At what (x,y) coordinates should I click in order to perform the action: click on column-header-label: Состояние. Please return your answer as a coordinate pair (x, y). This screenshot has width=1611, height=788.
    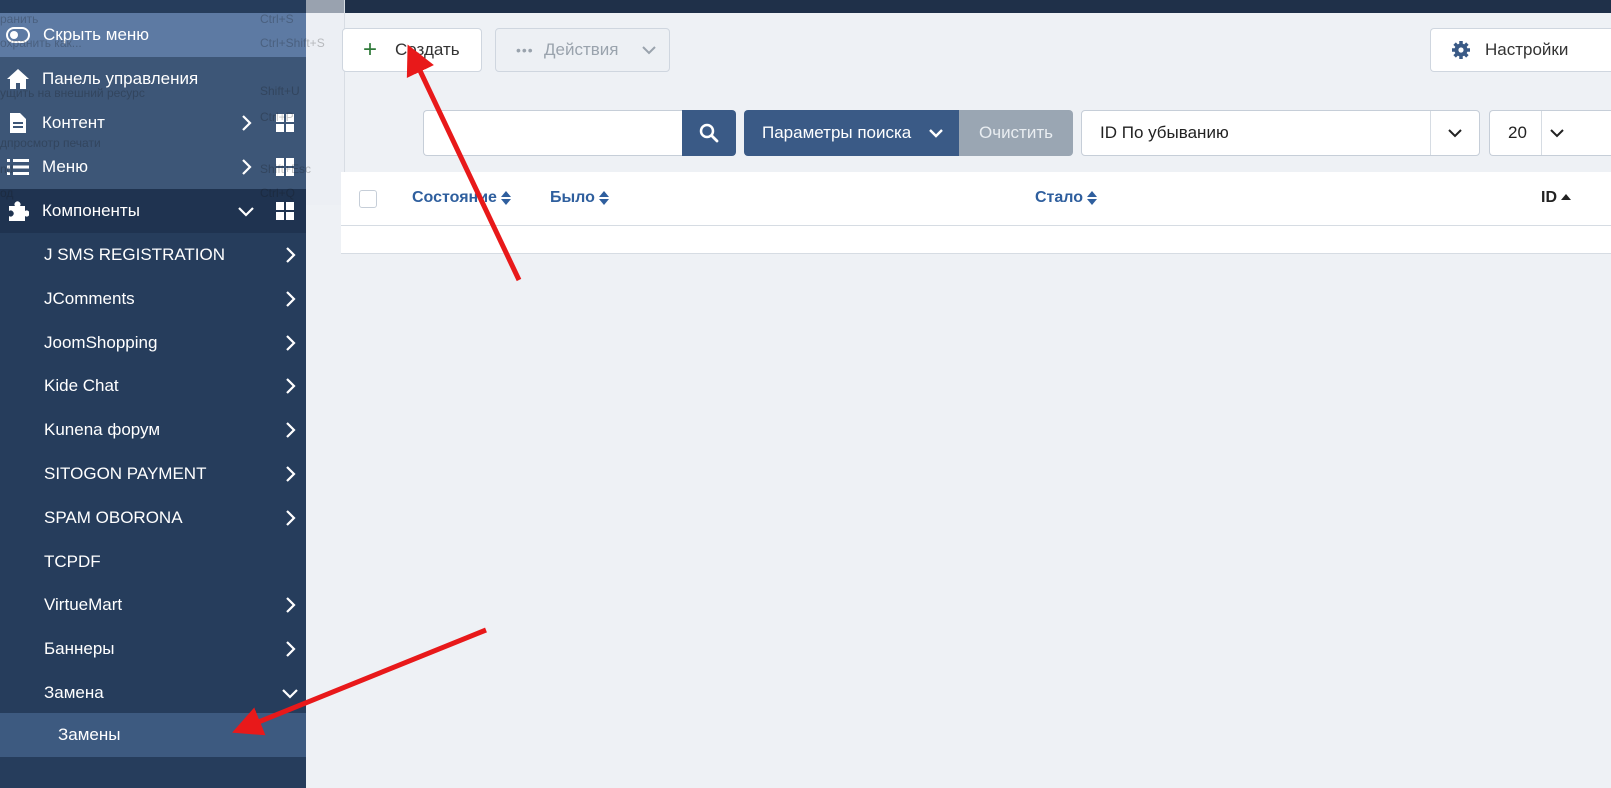
    Looking at the image, I should click on (454, 197).